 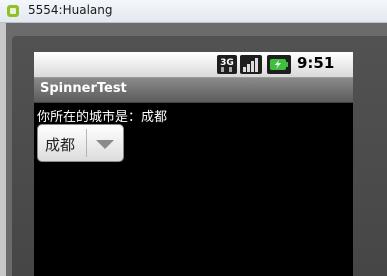 I want to click on battery-charging-icon, so click(x=279, y=64).